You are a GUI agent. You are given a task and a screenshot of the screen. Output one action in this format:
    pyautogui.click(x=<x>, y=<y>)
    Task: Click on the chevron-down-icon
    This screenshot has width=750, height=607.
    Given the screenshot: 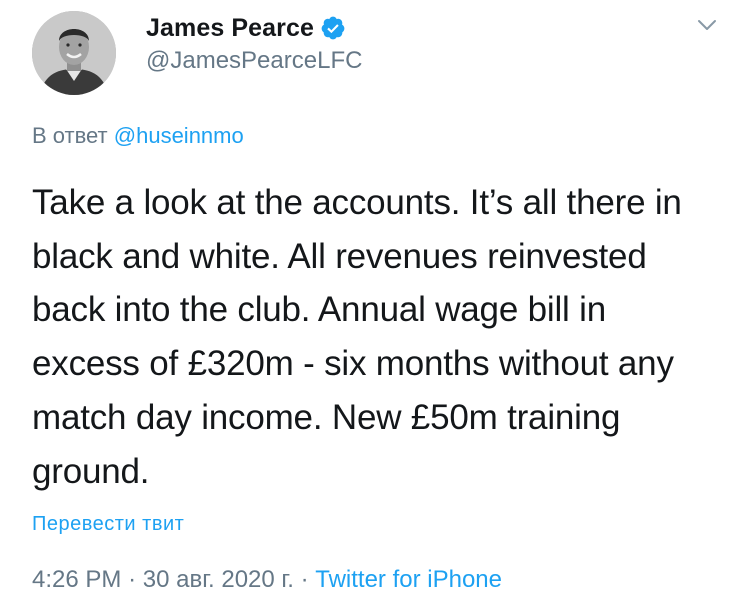 What is the action you would take?
    pyautogui.click(x=707, y=25)
    